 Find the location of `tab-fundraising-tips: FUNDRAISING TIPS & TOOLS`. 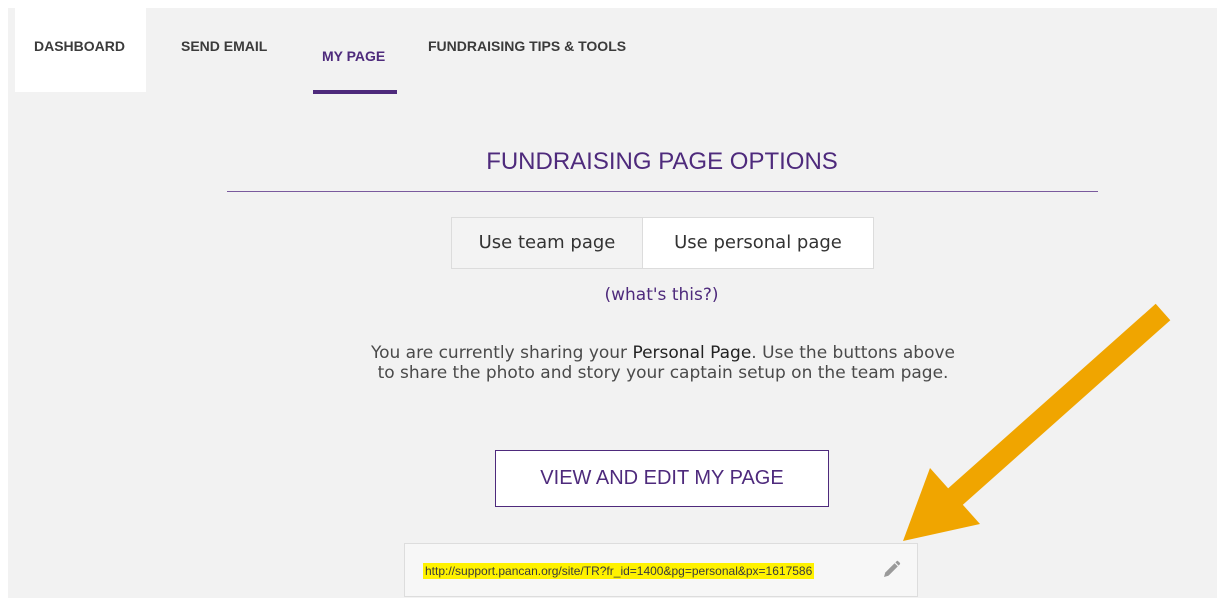

tab-fundraising-tips: FUNDRAISING TIPS & TOOLS is located at coordinates (548, 50).